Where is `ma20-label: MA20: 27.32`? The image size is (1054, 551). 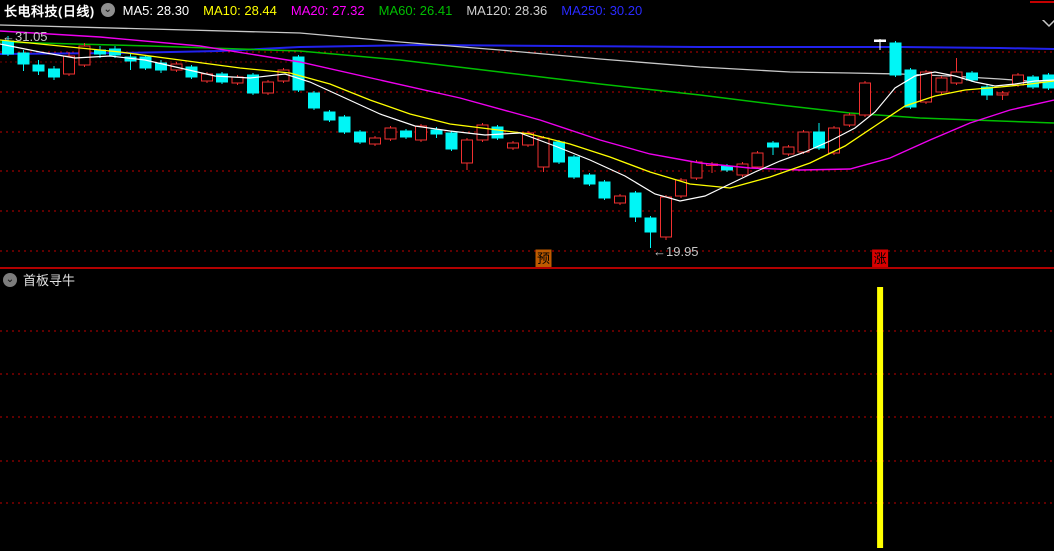 ma20-label: MA20: 27.32 is located at coordinates (327, 10).